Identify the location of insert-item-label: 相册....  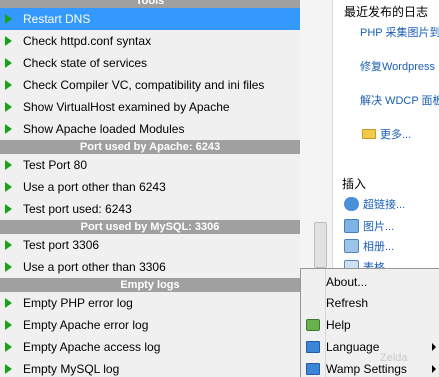
(379, 247).